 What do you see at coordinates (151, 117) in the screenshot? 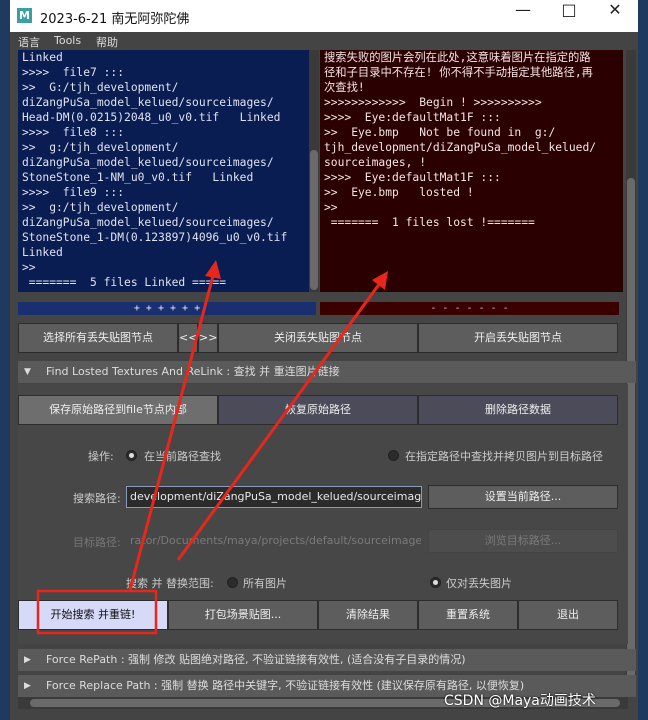
I see `log-line: Head-DM(0.0215)2048_u0_v0.tif Linked` at bounding box center [151, 117].